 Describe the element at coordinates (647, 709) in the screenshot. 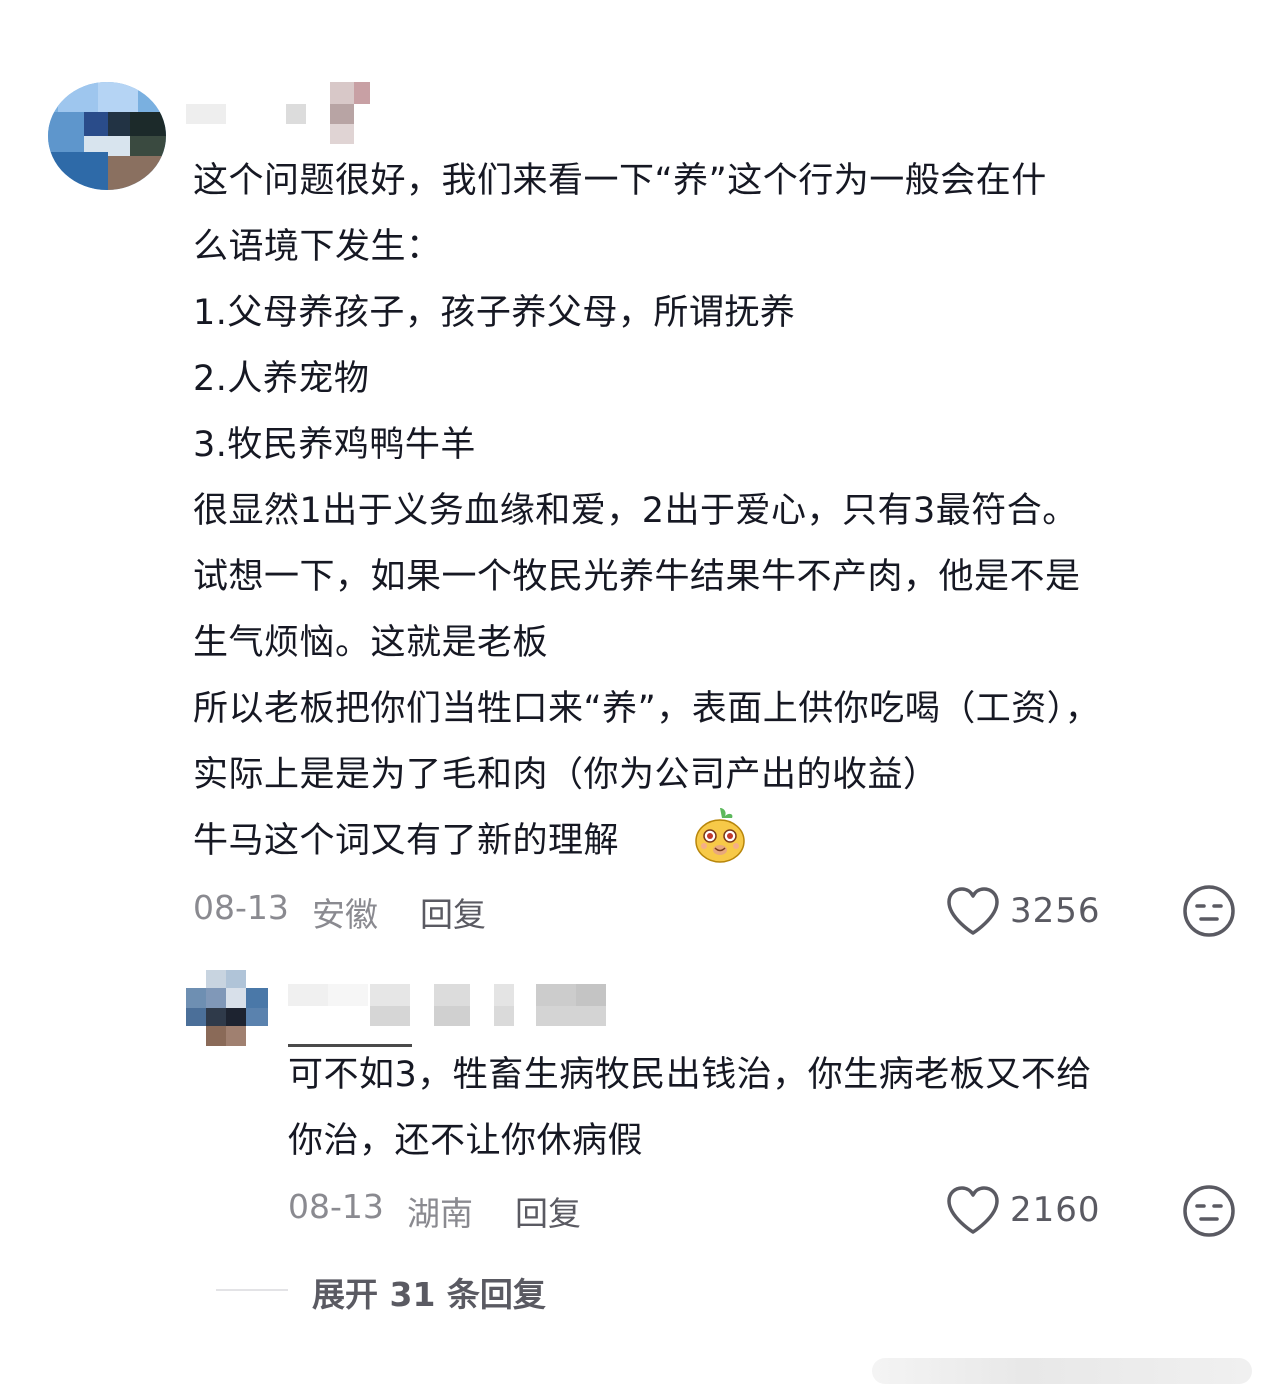

I see `comment-line: 所以老板把你们当牲口来“养”，表面上供你吃喝（工资），` at that location.